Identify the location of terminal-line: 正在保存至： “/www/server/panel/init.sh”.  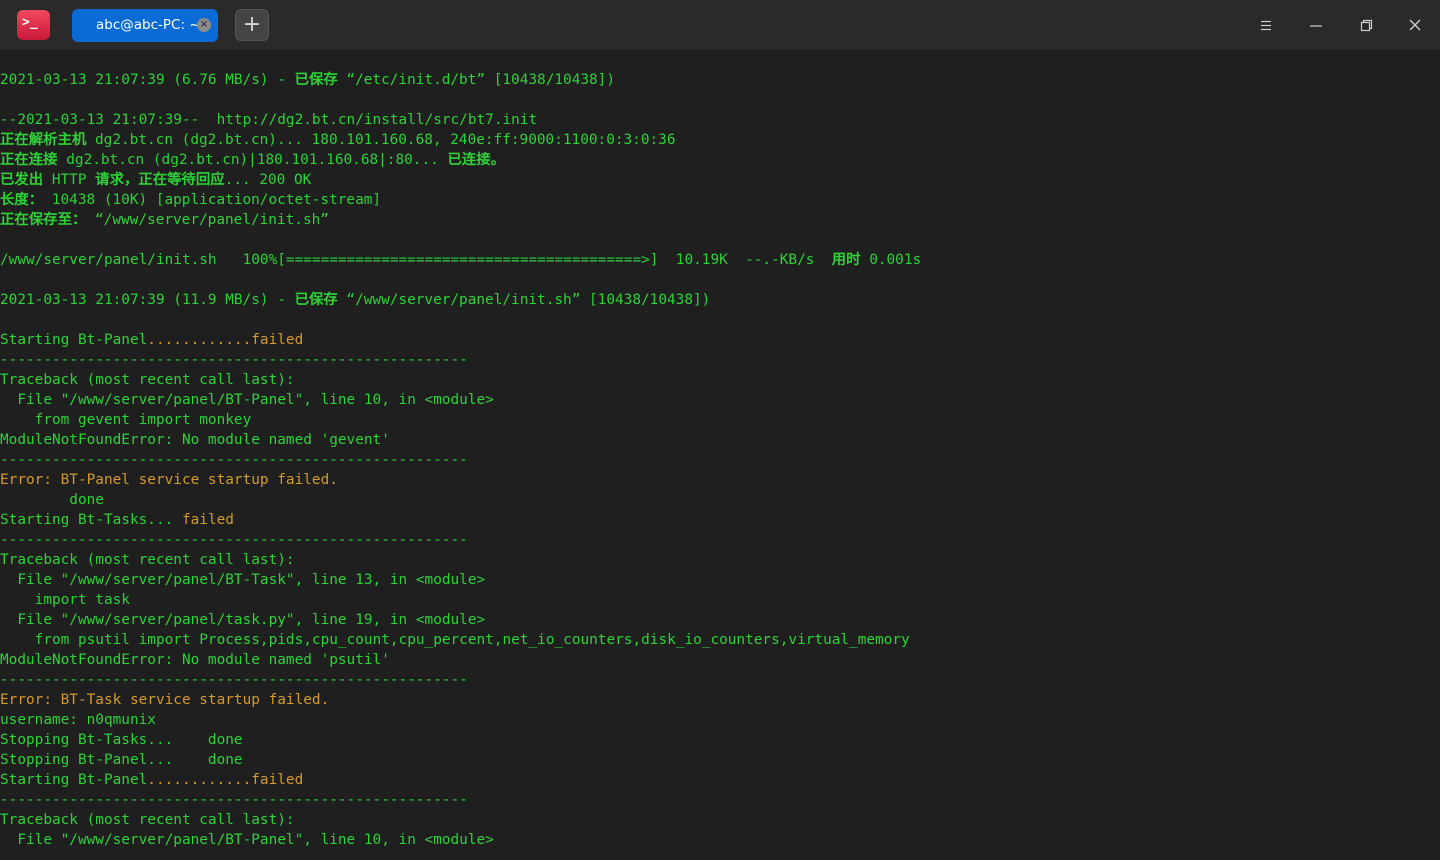
(460, 220).